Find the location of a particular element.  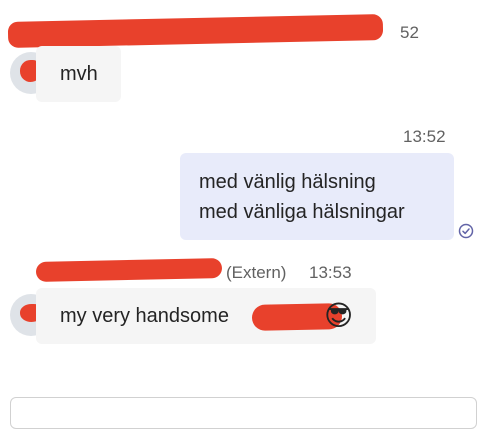

message-3-bubble: my very handsome 😎 is located at coordinates (206, 316).